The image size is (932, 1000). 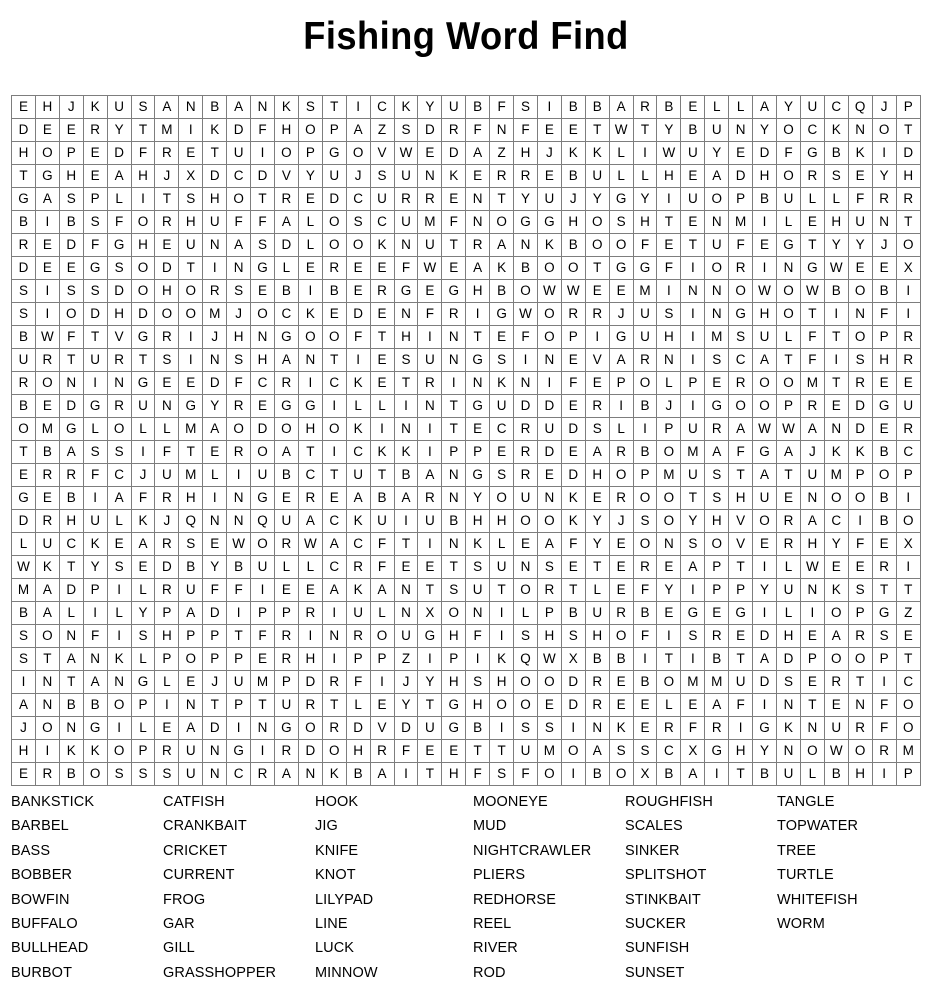 What do you see at coordinates (597, 360) in the screenshot?
I see `grid-cell: V` at bounding box center [597, 360].